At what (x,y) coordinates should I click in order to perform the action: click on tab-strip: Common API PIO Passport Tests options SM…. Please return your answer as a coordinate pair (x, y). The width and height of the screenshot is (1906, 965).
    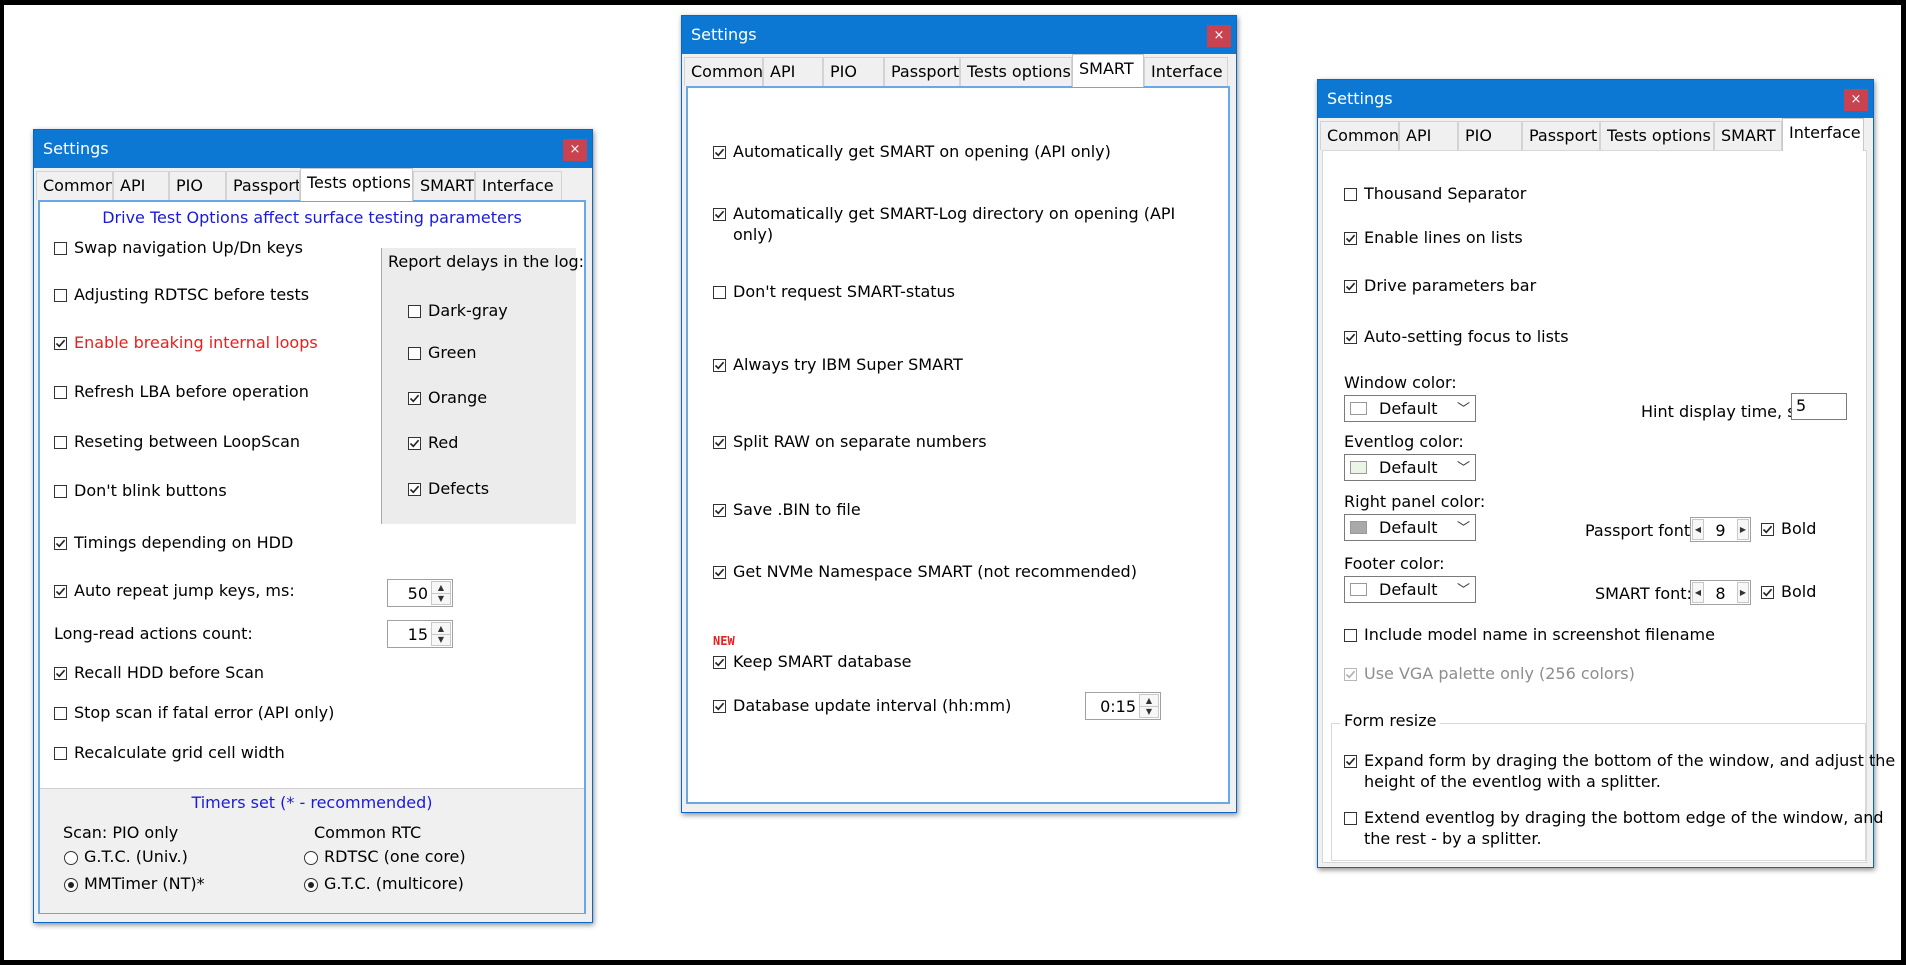
    Looking at the image, I should click on (1595, 134).